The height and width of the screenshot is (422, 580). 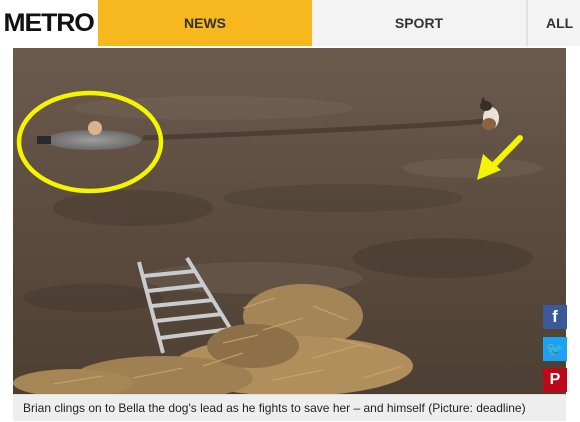 I want to click on tab-sport: SPORT, so click(x=419, y=23).